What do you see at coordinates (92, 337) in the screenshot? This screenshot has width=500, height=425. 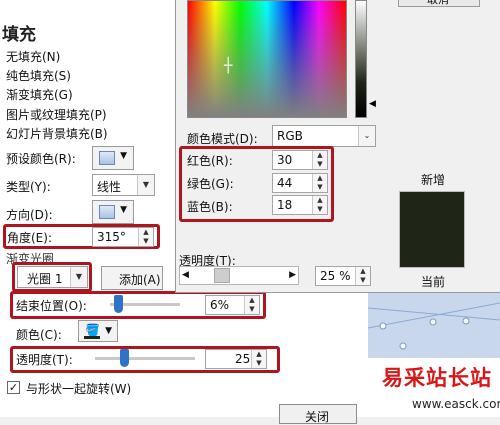 I see `current-color-bar` at bounding box center [92, 337].